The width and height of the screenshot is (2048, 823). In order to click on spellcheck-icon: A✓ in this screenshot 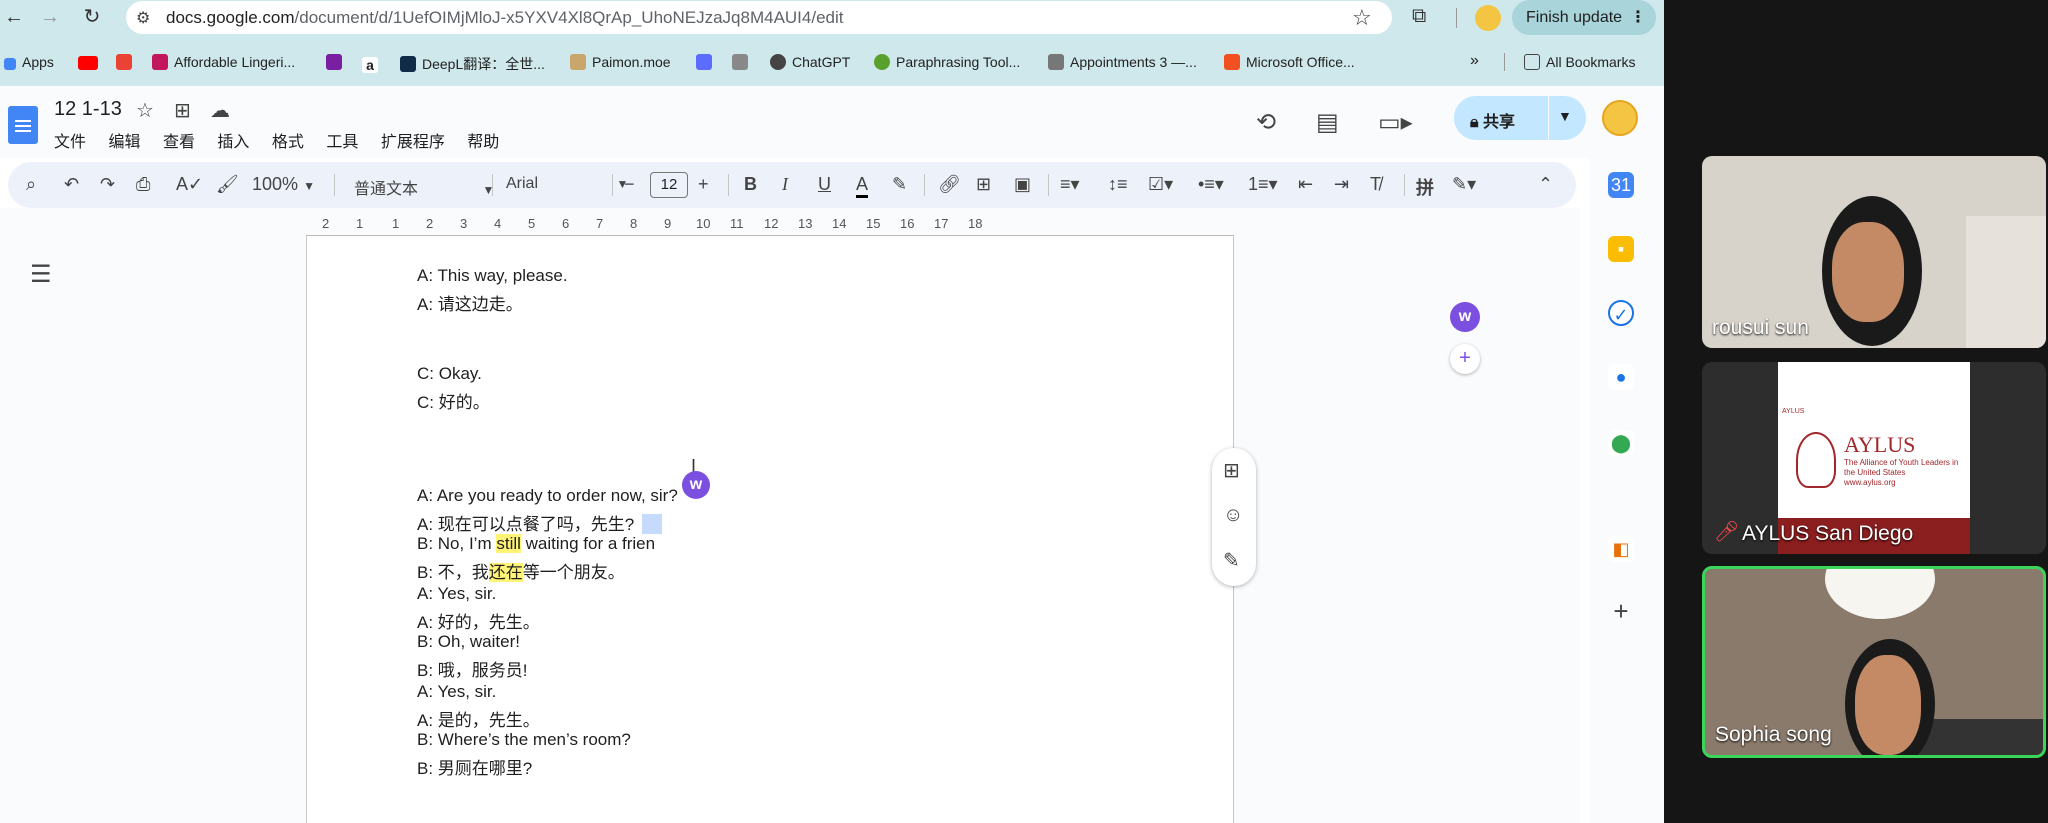, I will do `click(189, 184)`.